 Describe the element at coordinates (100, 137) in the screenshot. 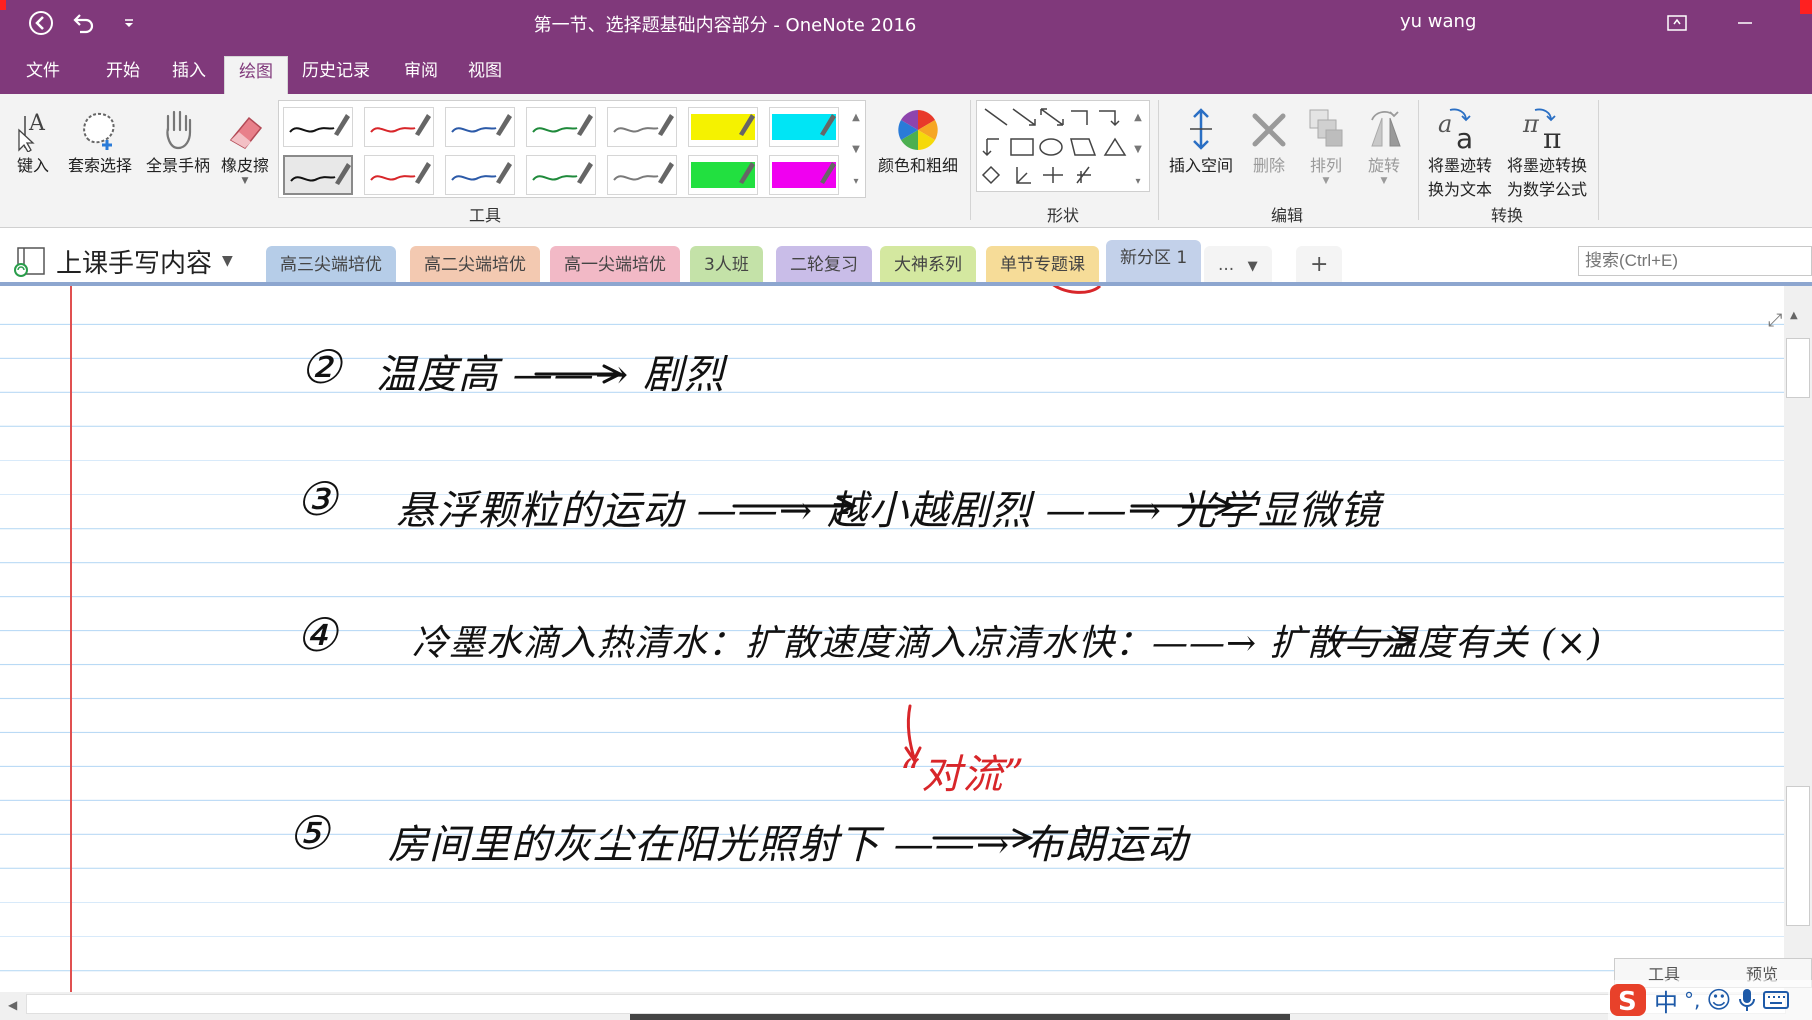

I see `lasso-select-button: 套索选择` at that location.